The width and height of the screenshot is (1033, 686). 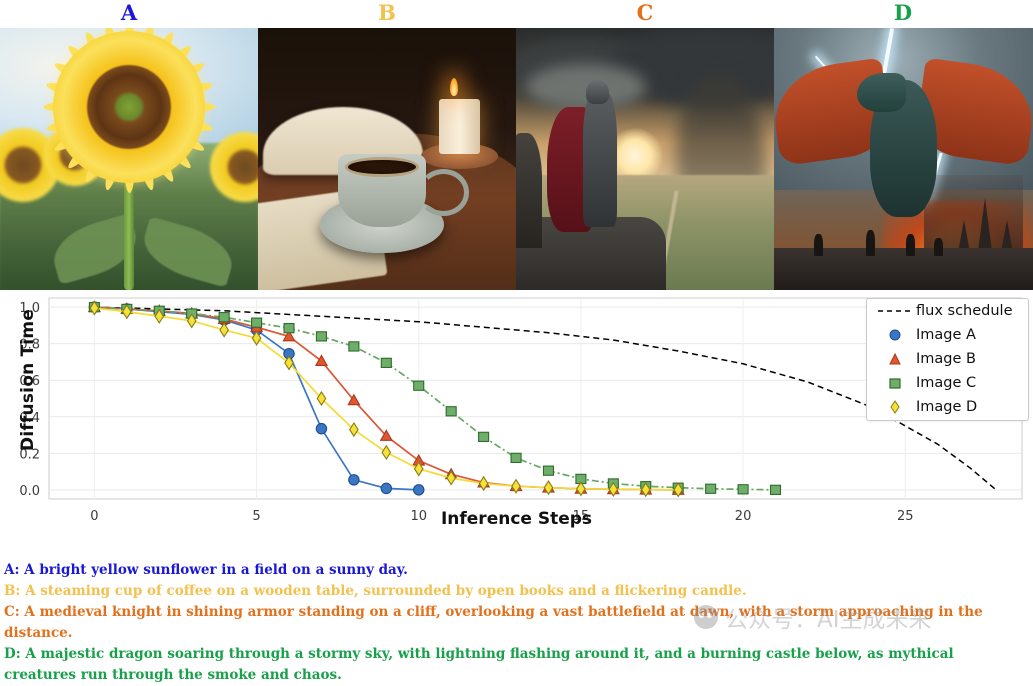 What do you see at coordinates (903, 159) in the screenshot?
I see `dragon-storm-image` at bounding box center [903, 159].